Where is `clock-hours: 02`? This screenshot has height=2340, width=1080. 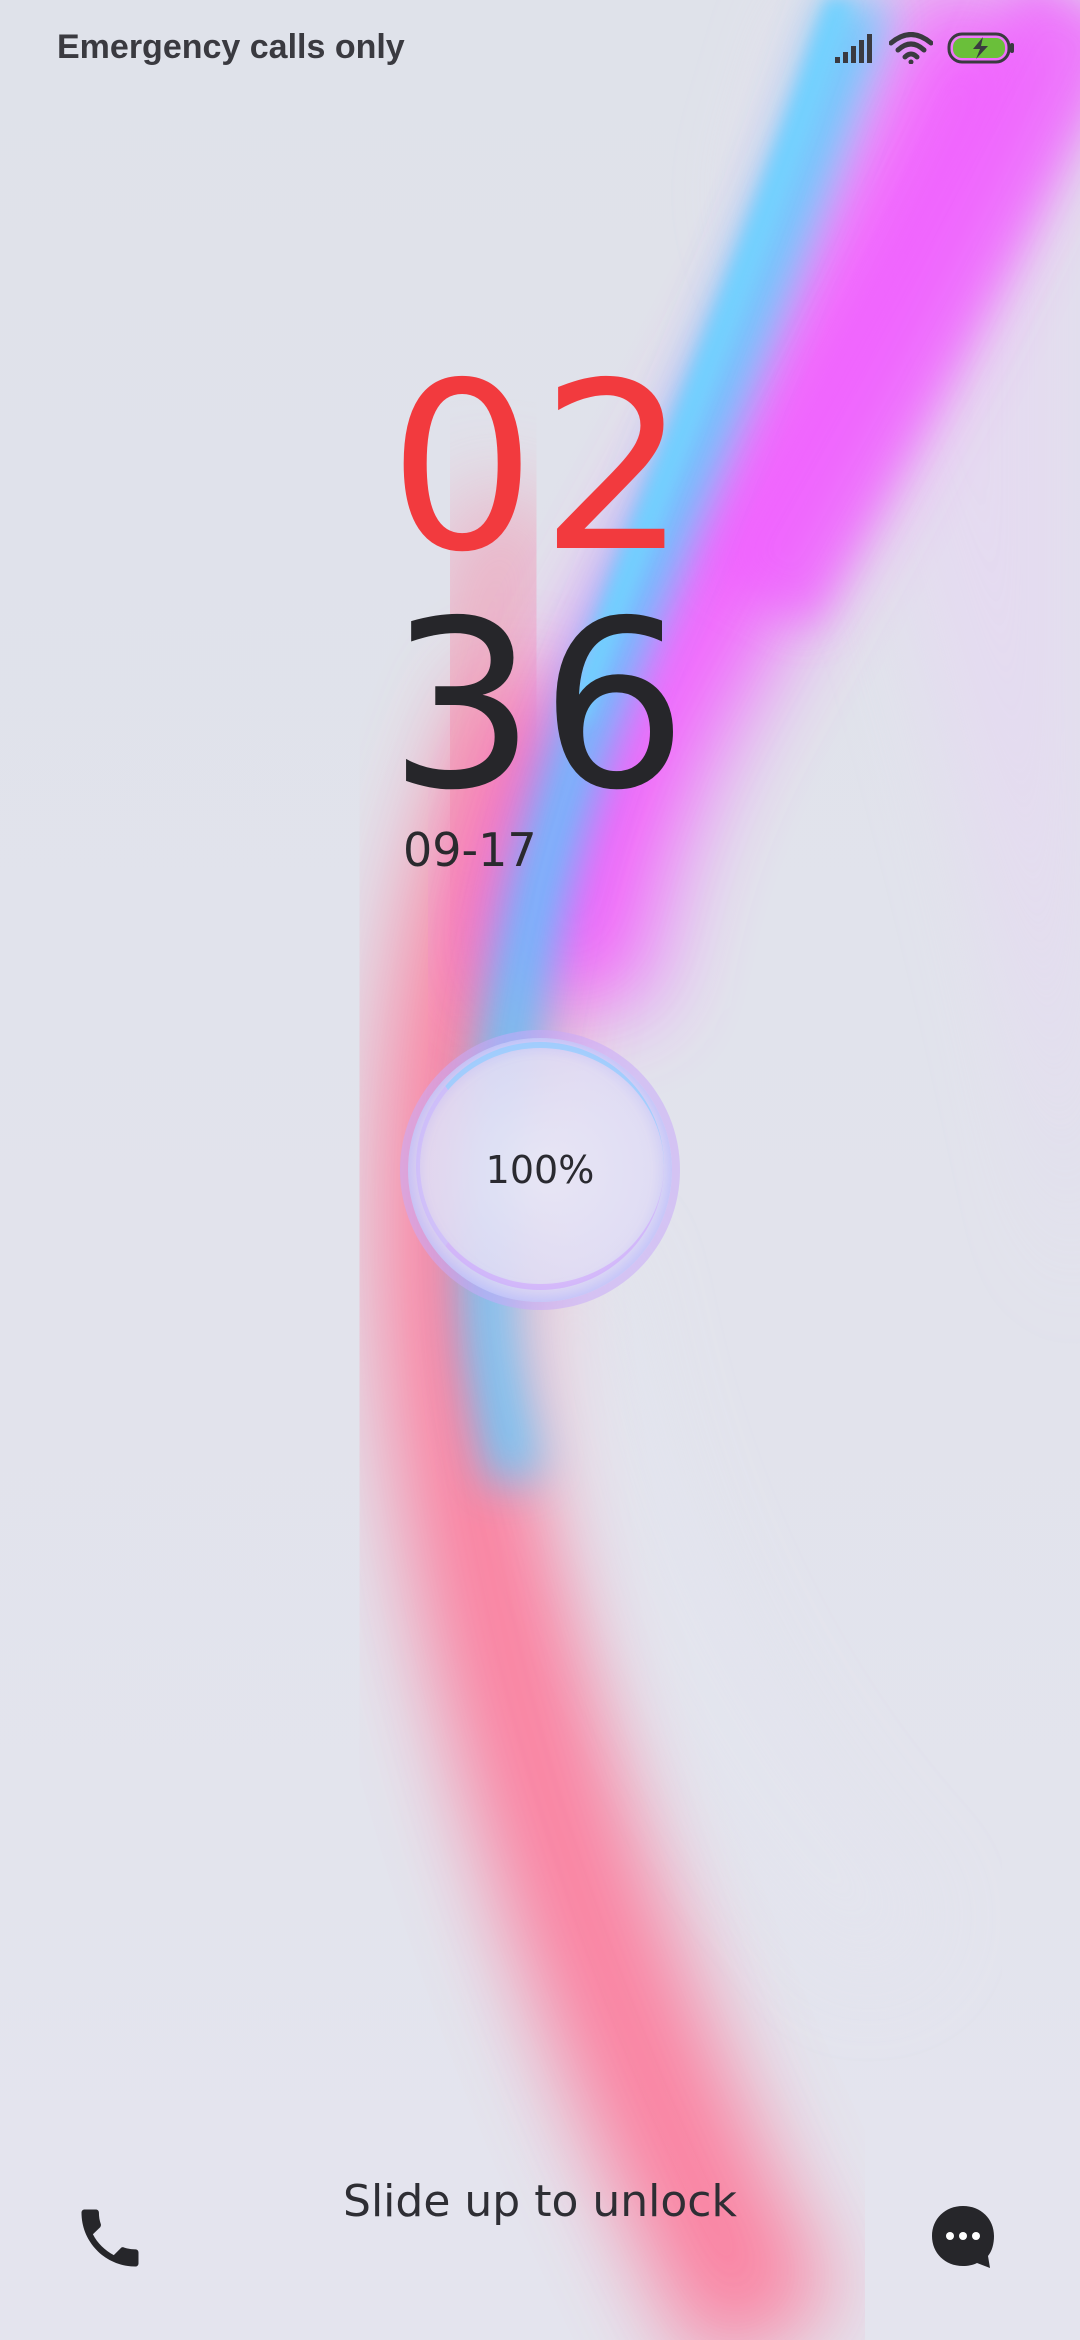
clock-hours: 02 is located at coordinates (540, 468).